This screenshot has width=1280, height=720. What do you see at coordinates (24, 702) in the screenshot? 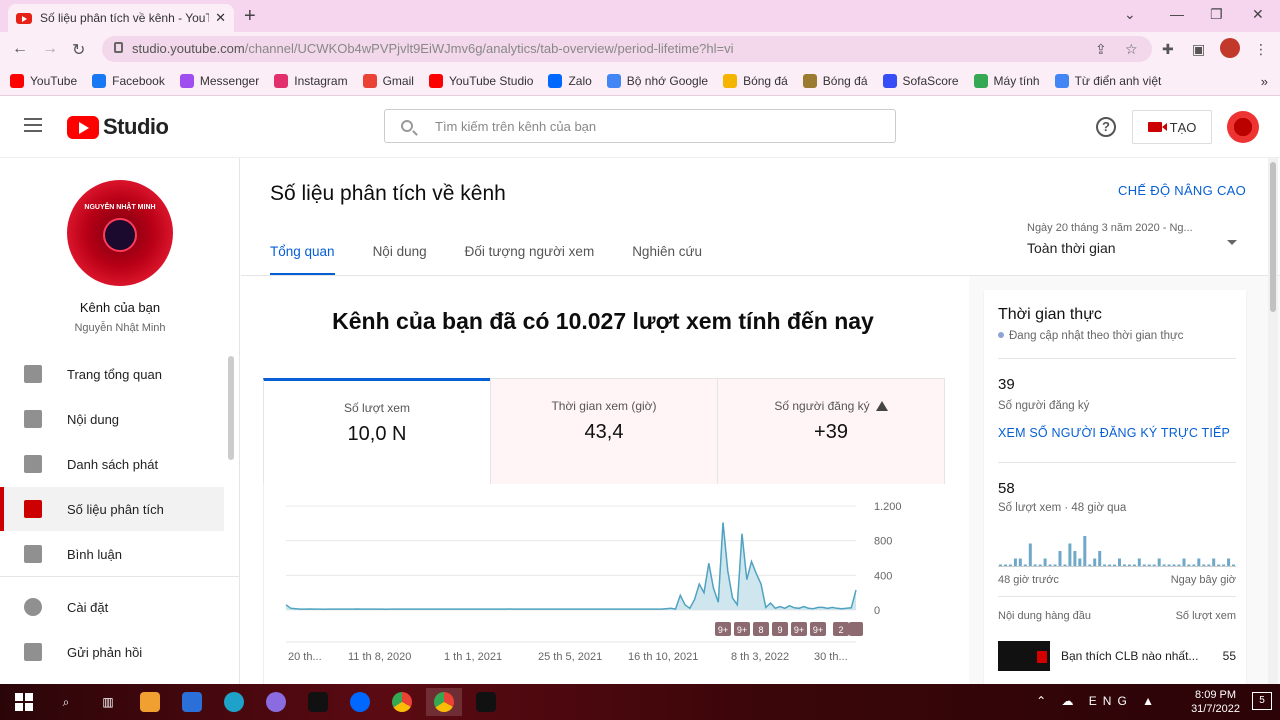
I see `start-button` at bounding box center [24, 702].